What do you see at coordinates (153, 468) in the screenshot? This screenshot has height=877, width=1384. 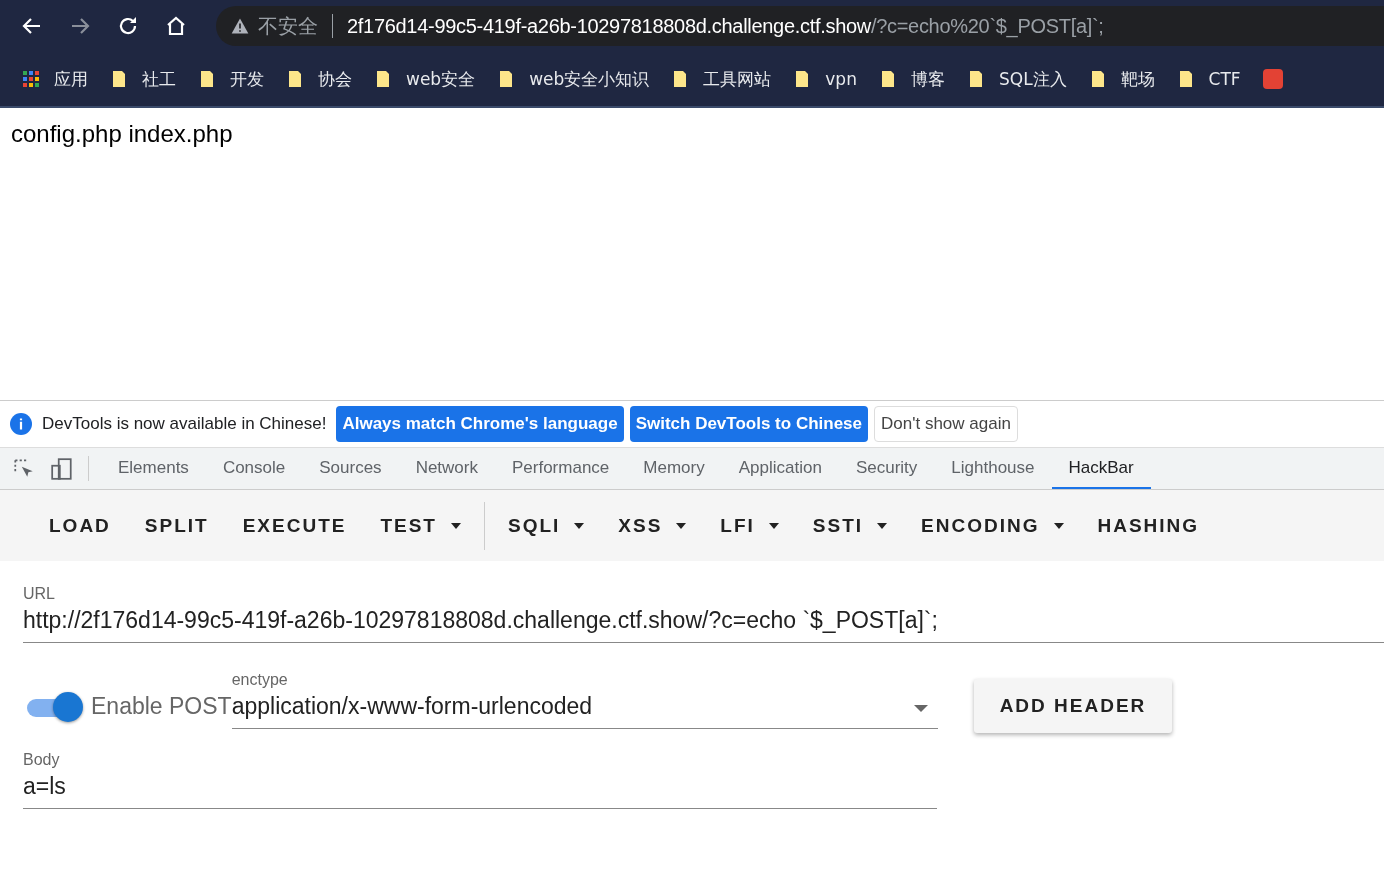 I see `devtools-tab: Elements` at bounding box center [153, 468].